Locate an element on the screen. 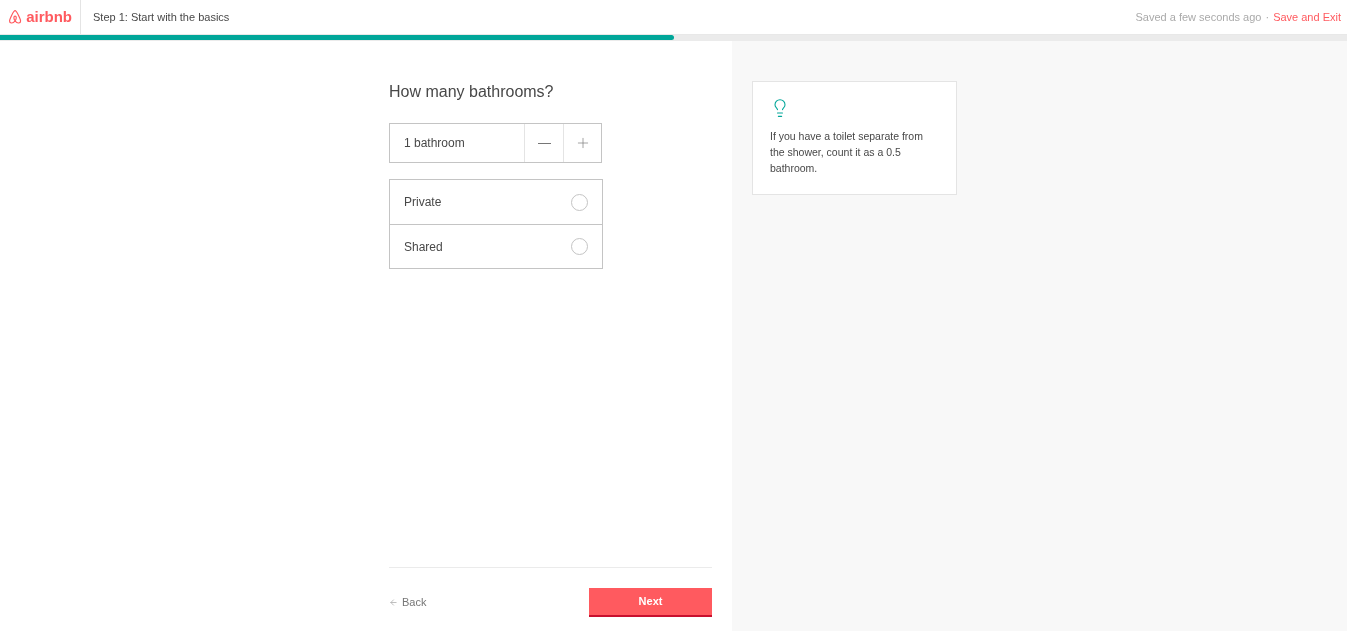  question-heading: How many bathrooms? is located at coordinates (472, 92).